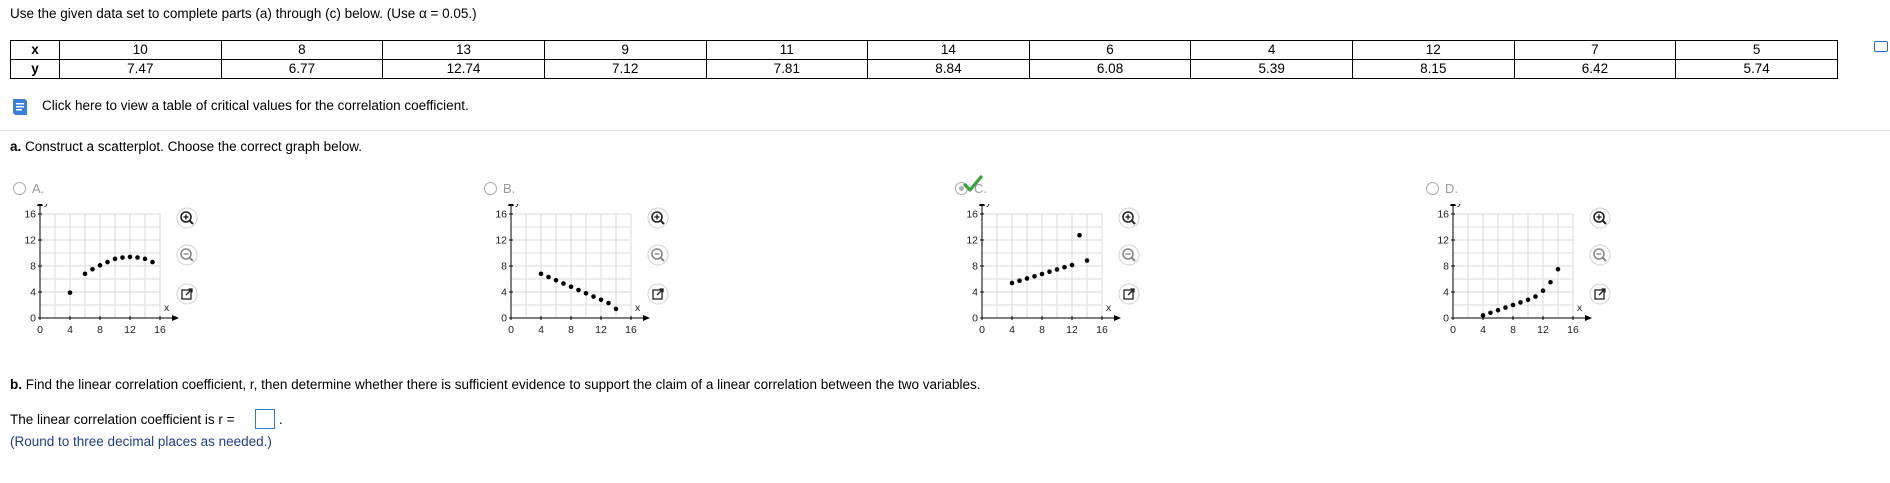 The image size is (1890, 483). I want to click on table-cell: 6.42, so click(1595, 69).